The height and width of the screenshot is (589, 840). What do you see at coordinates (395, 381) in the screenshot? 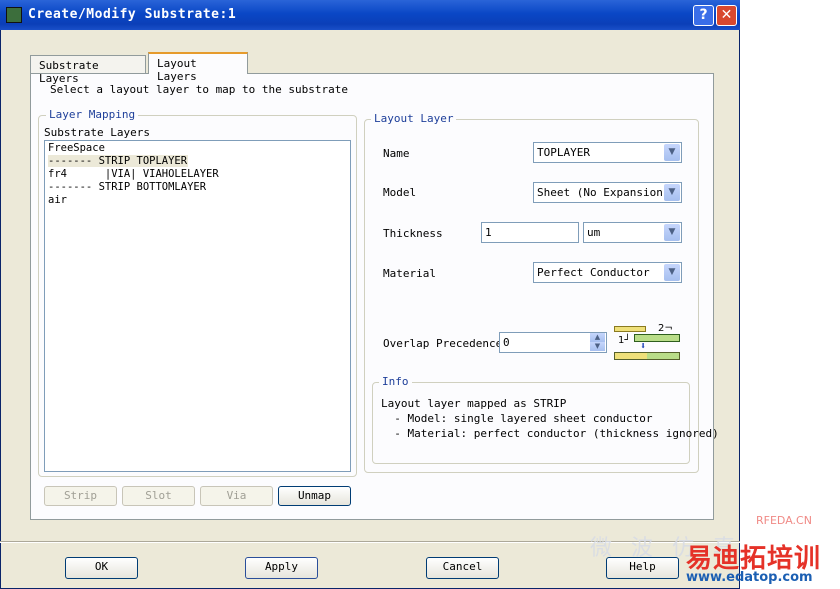
I see `info-label: Info` at bounding box center [395, 381].